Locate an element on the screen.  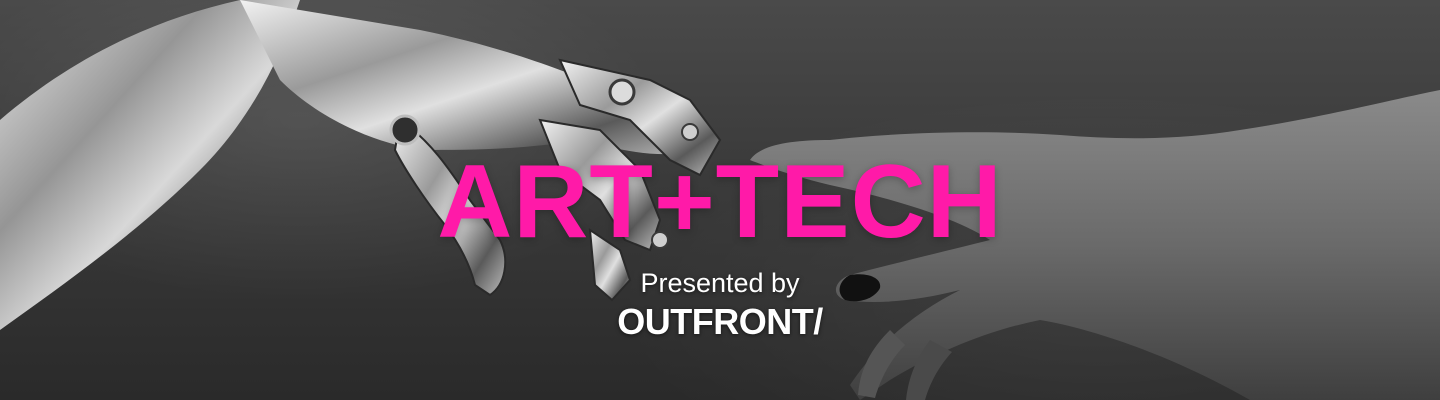
sponsor-logo-container: OUTFRONT/ is located at coordinates (720, 322).